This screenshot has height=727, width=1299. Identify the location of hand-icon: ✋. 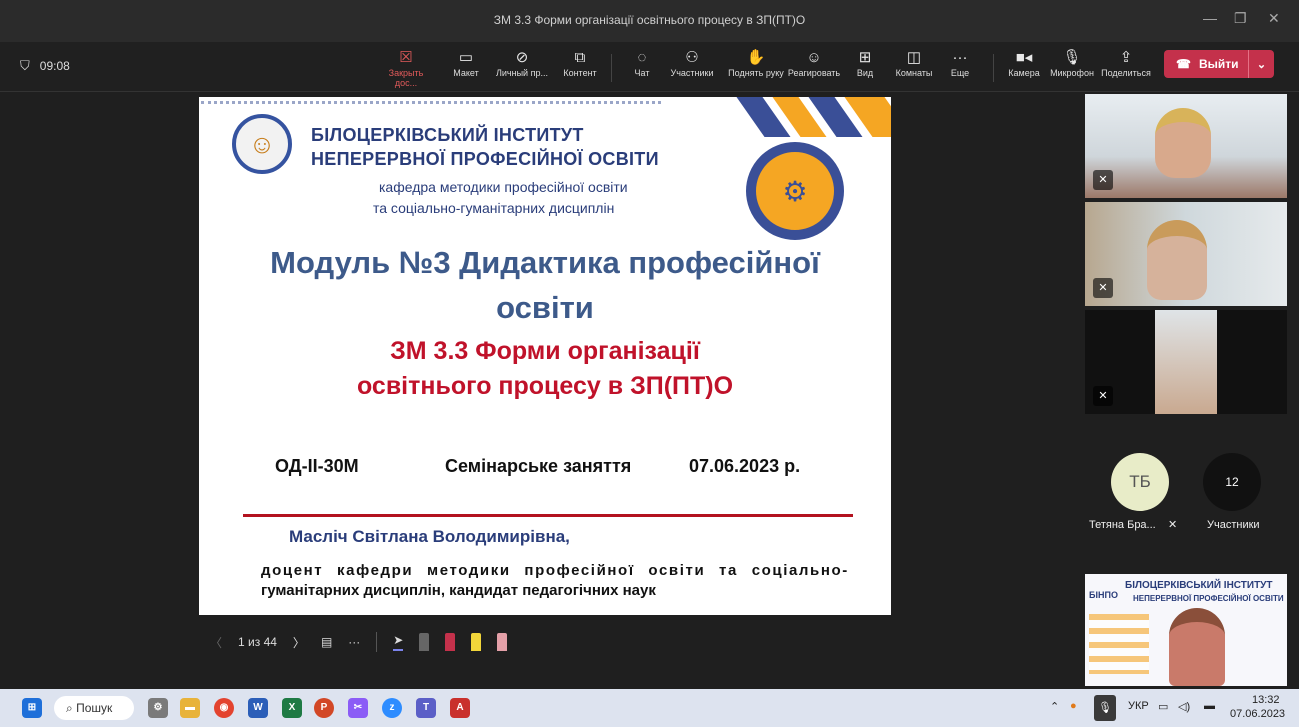
(756, 57).